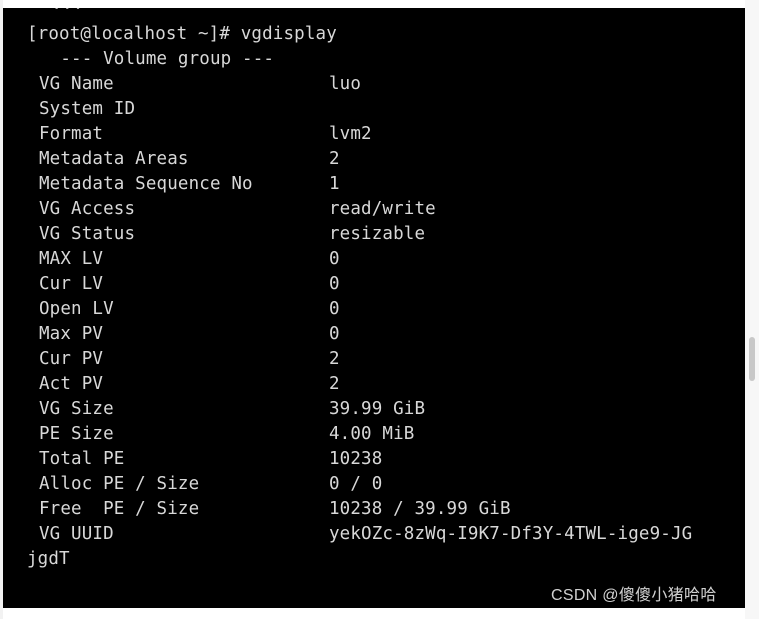  I want to click on field-label: VG Status, so click(87, 234).